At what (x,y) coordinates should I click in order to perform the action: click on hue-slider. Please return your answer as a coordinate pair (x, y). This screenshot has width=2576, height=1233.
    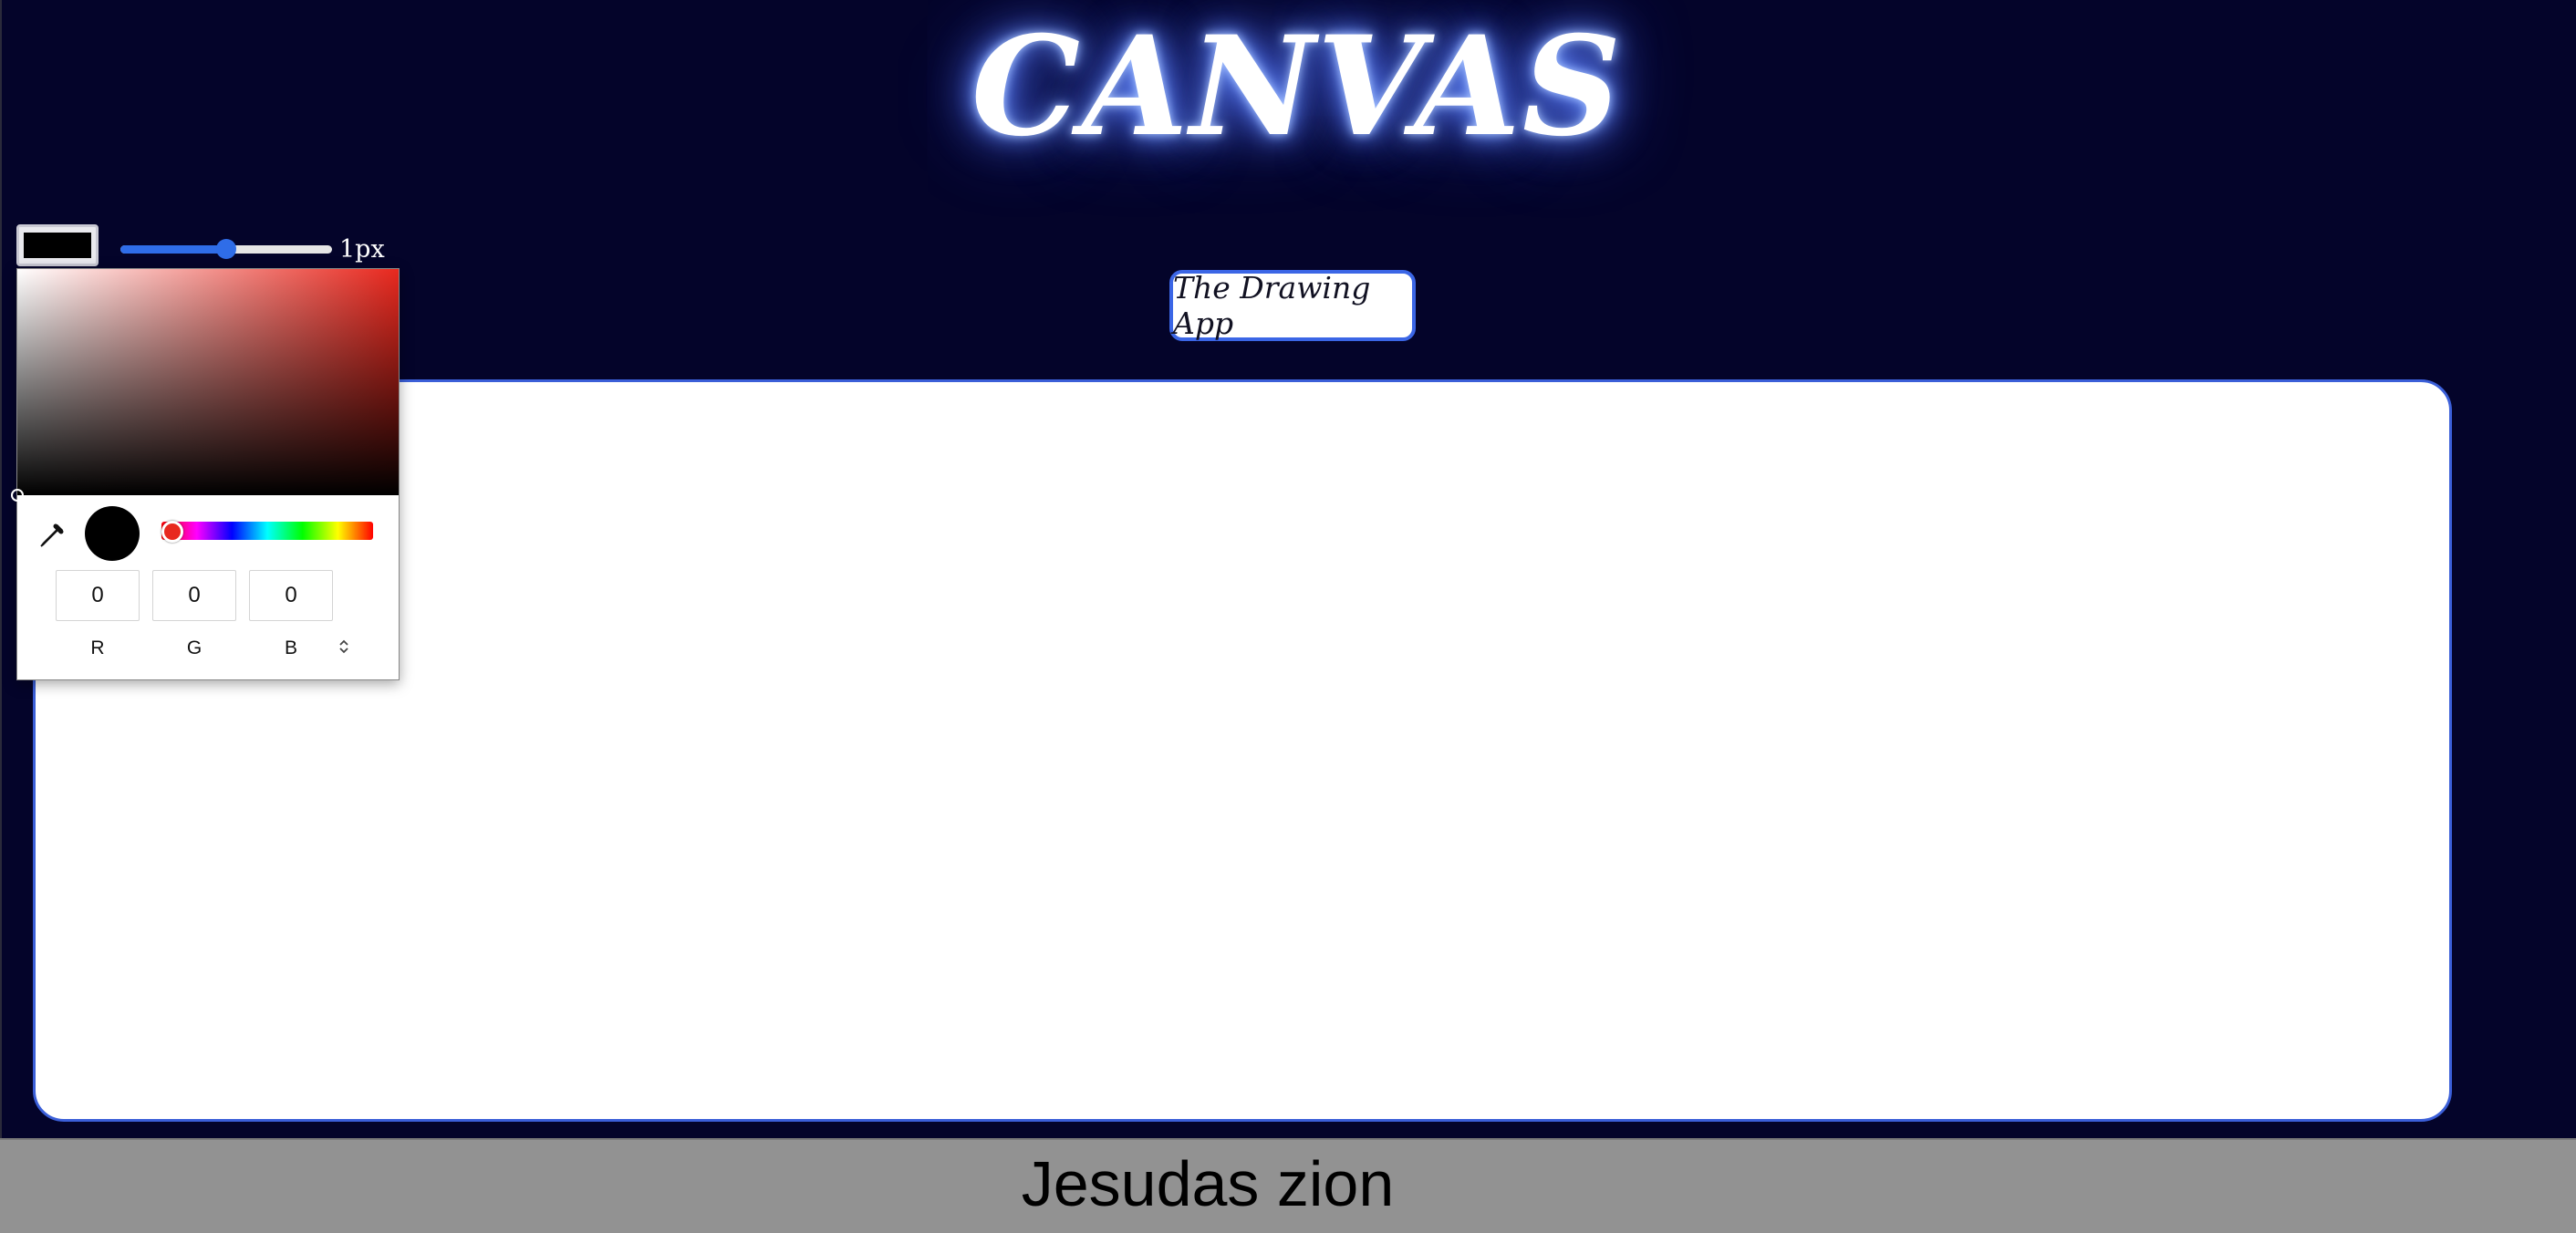
    Looking at the image, I should click on (267, 532).